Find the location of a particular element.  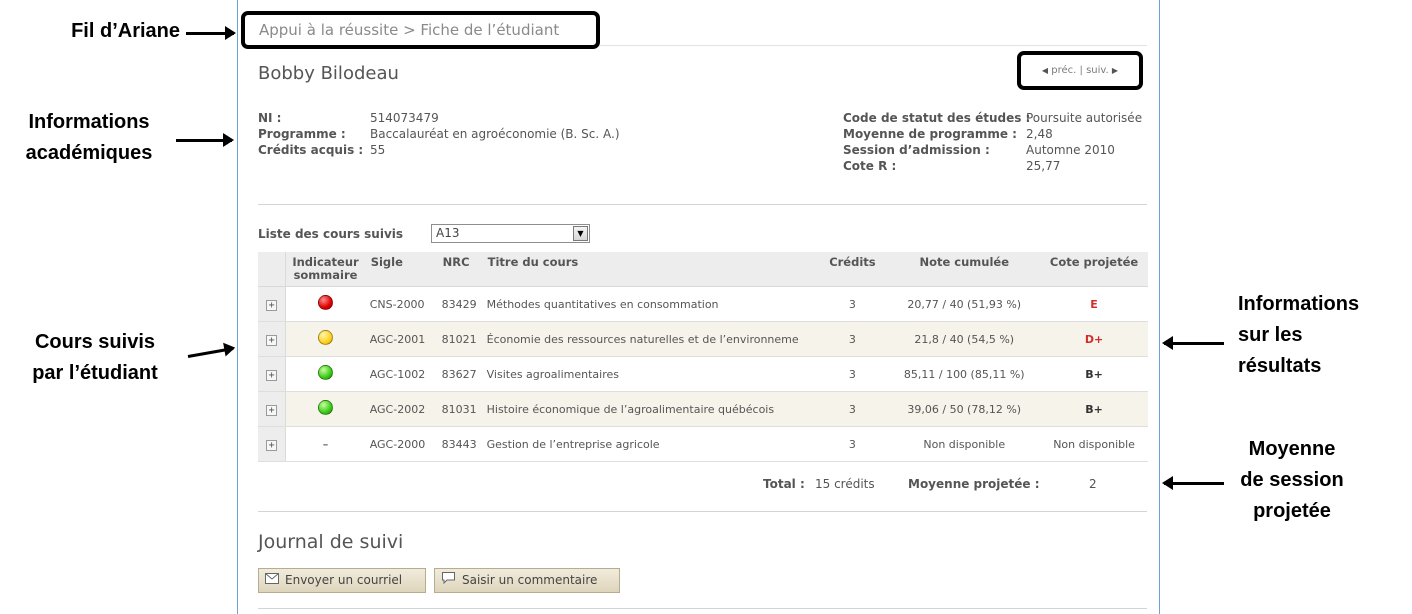

add-comment-button: Saisir un commentaire is located at coordinates (527, 580).